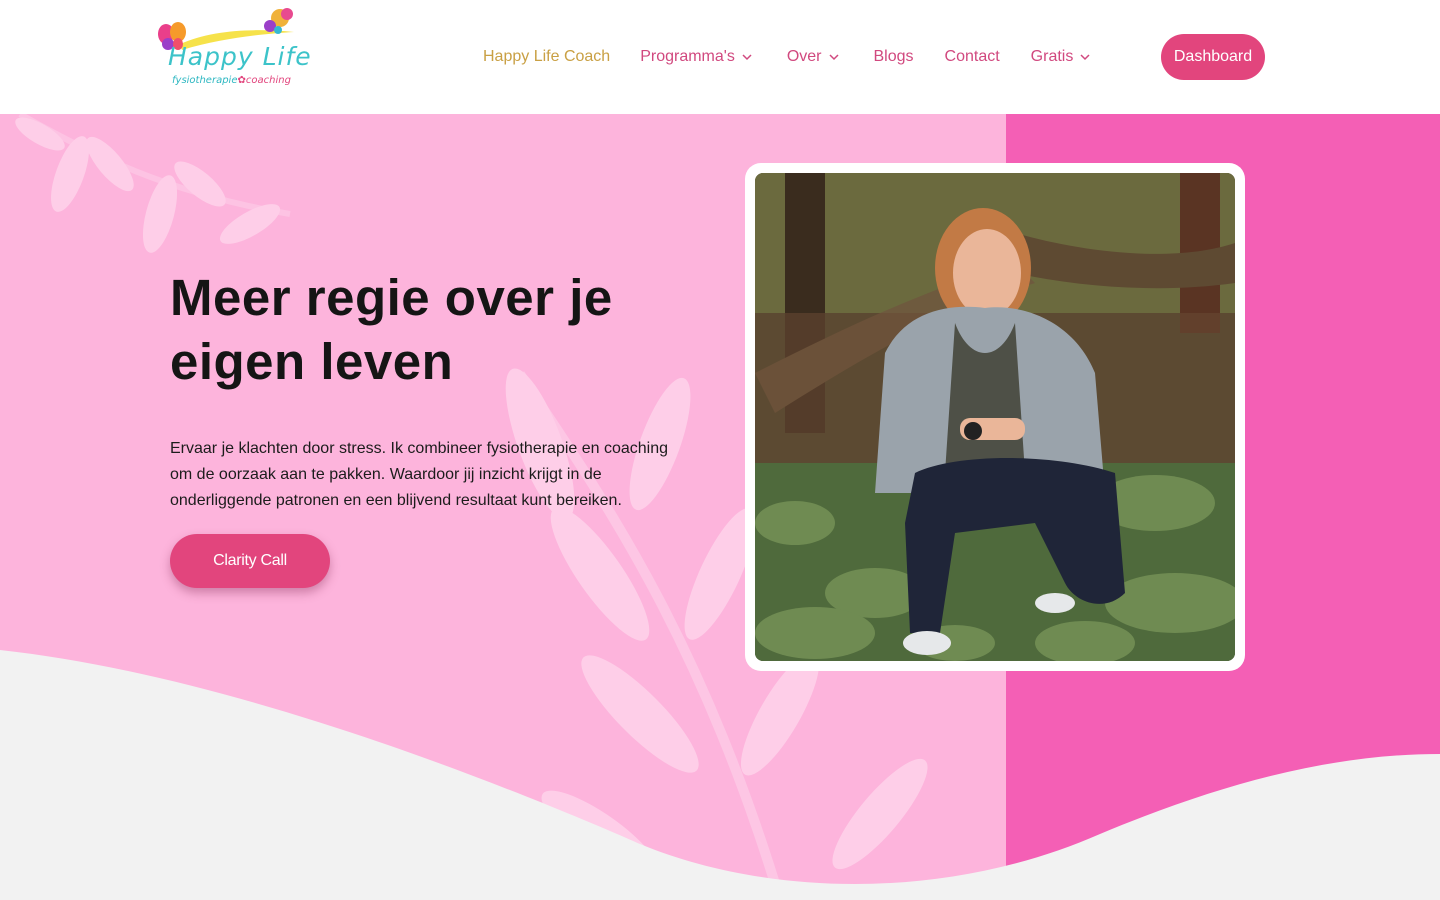  I want to click on nav-item-programmas: Programma's, so click(696, 57).